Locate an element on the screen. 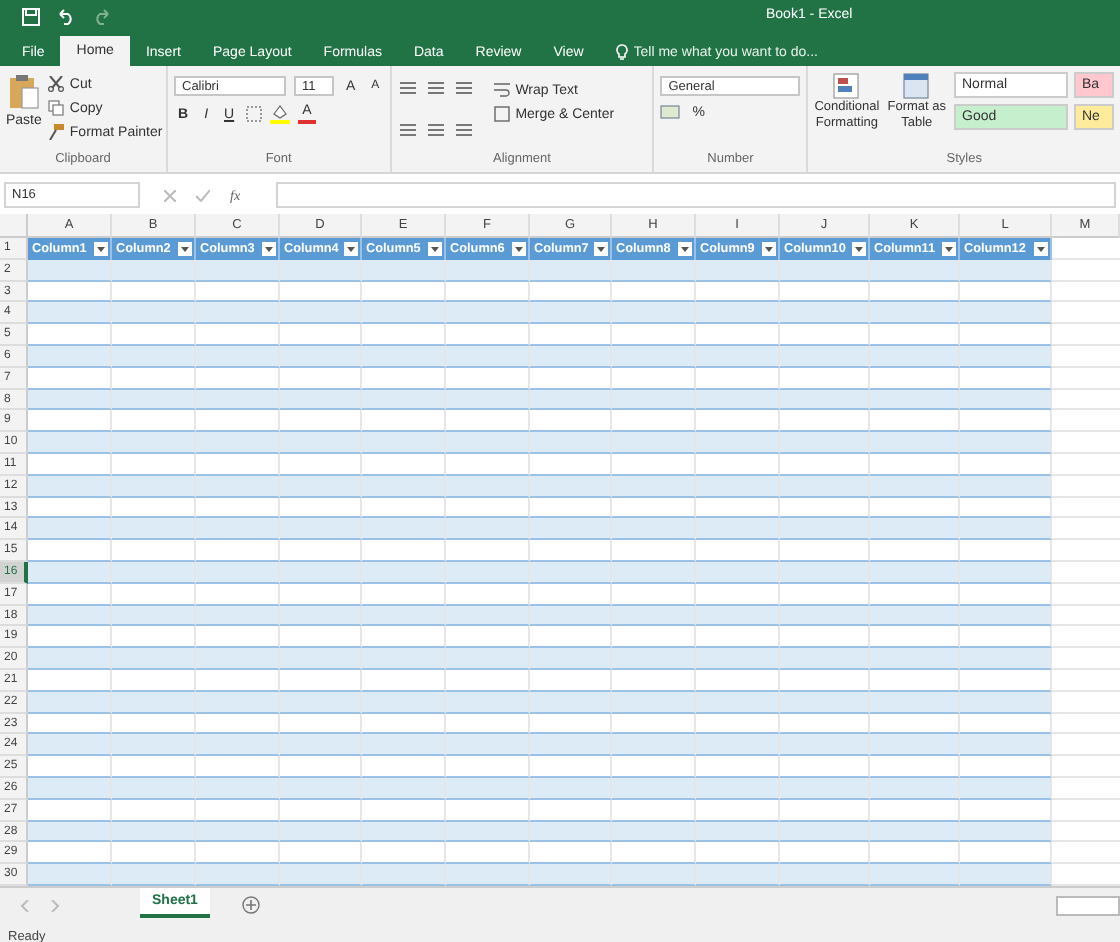 This screenshot has height=942, width=1120. formula-field is located at coordinates (696, 195).